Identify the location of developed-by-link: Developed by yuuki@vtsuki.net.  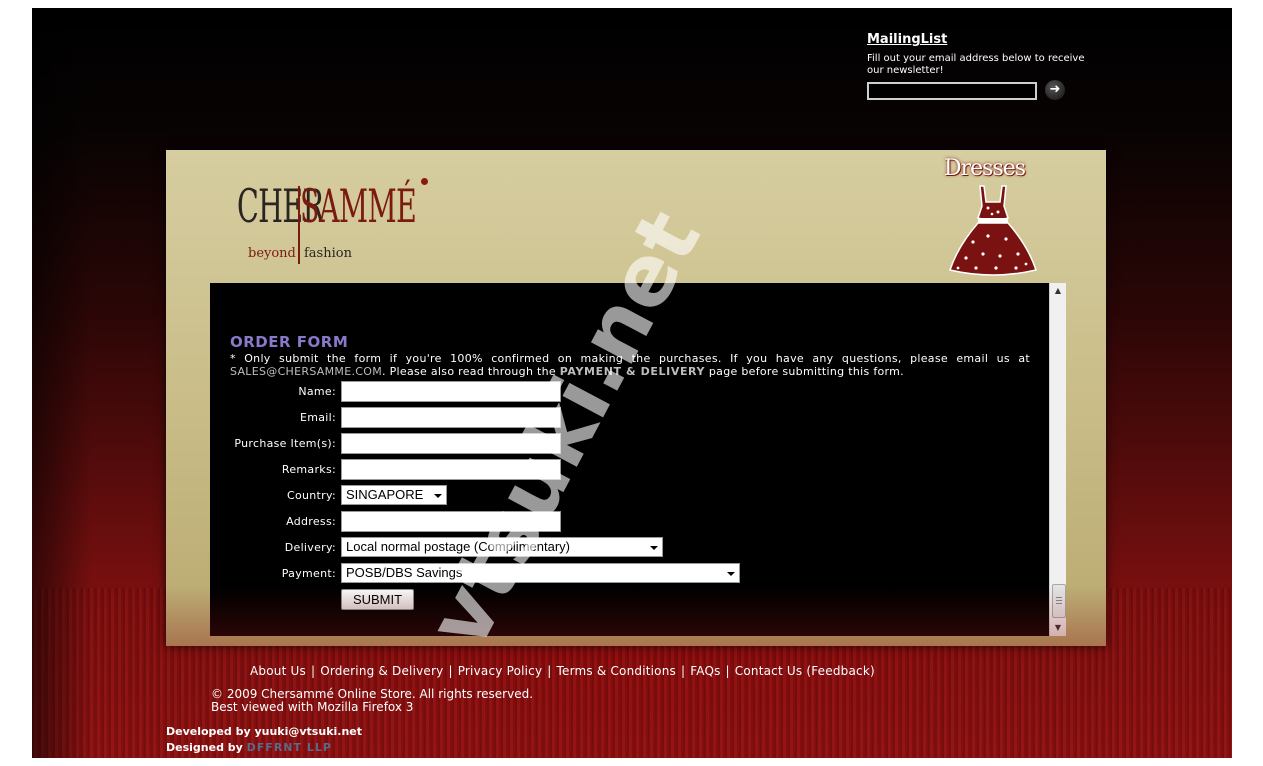
(264, 732).